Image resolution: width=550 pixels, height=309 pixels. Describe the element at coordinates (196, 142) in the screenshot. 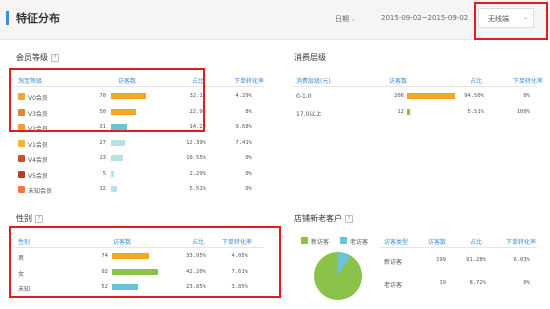

I see `member-share: 12.39%` at that location.